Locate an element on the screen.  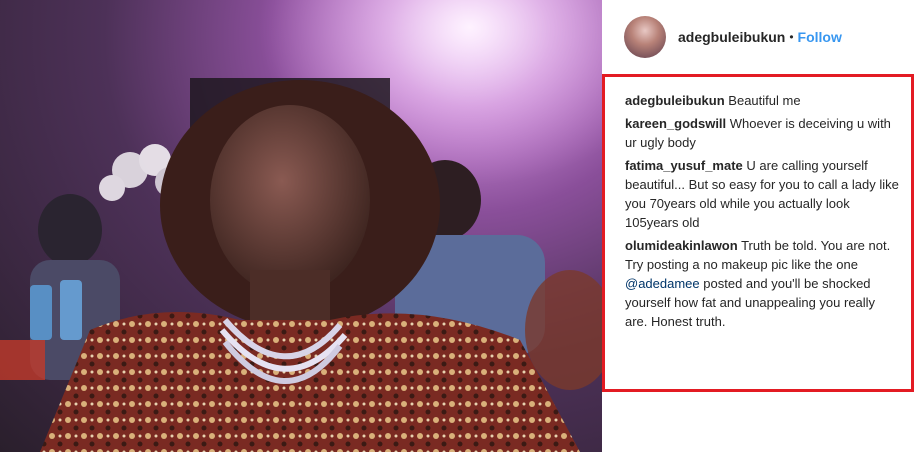
comment-username: fatima_yusuf_mate is located at coordinates (684, 165).